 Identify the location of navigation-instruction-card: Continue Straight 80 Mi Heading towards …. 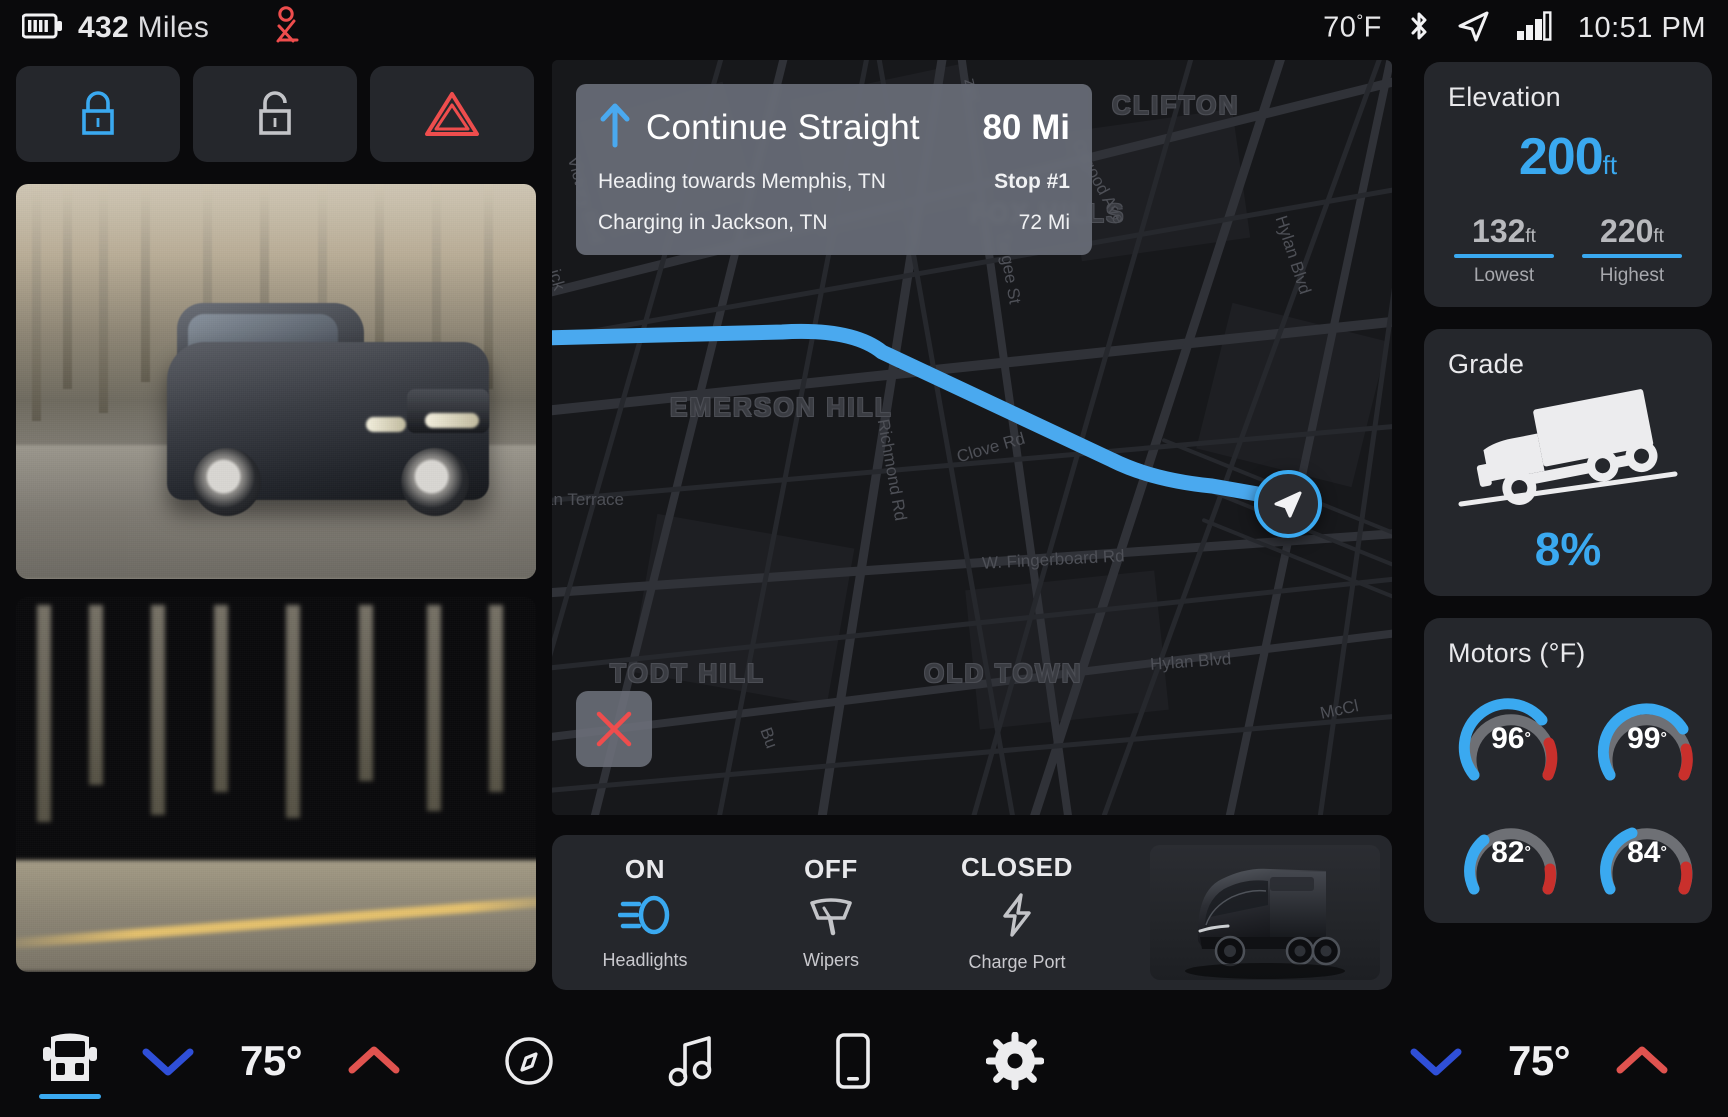
(834, 169).